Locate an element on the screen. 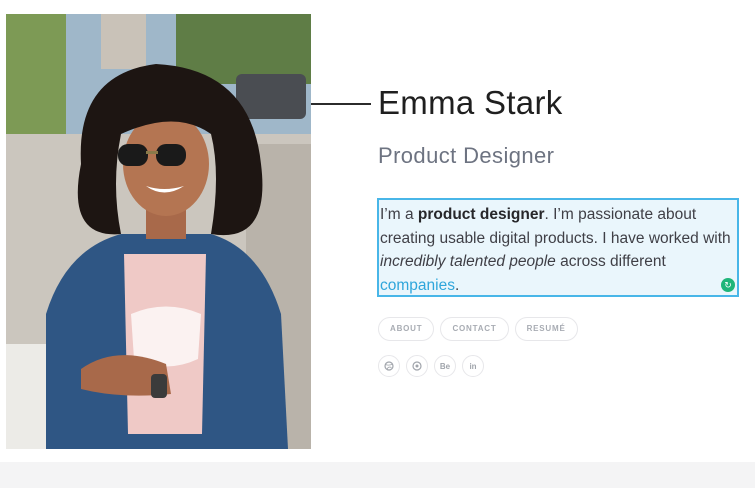 This screenshot has height=488, width=755. profile-nav: ABOUT CONTACT RESUMÉ is located at coordinates (478, 329).